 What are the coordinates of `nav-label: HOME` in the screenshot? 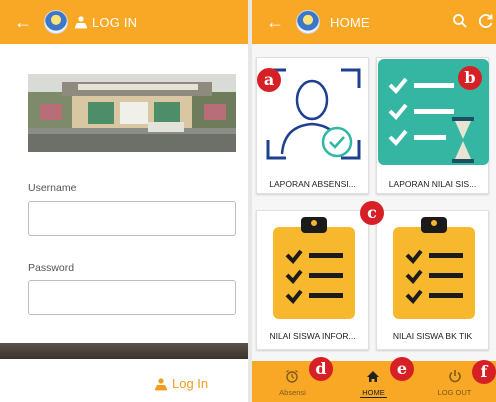 It's located at (373, 393).